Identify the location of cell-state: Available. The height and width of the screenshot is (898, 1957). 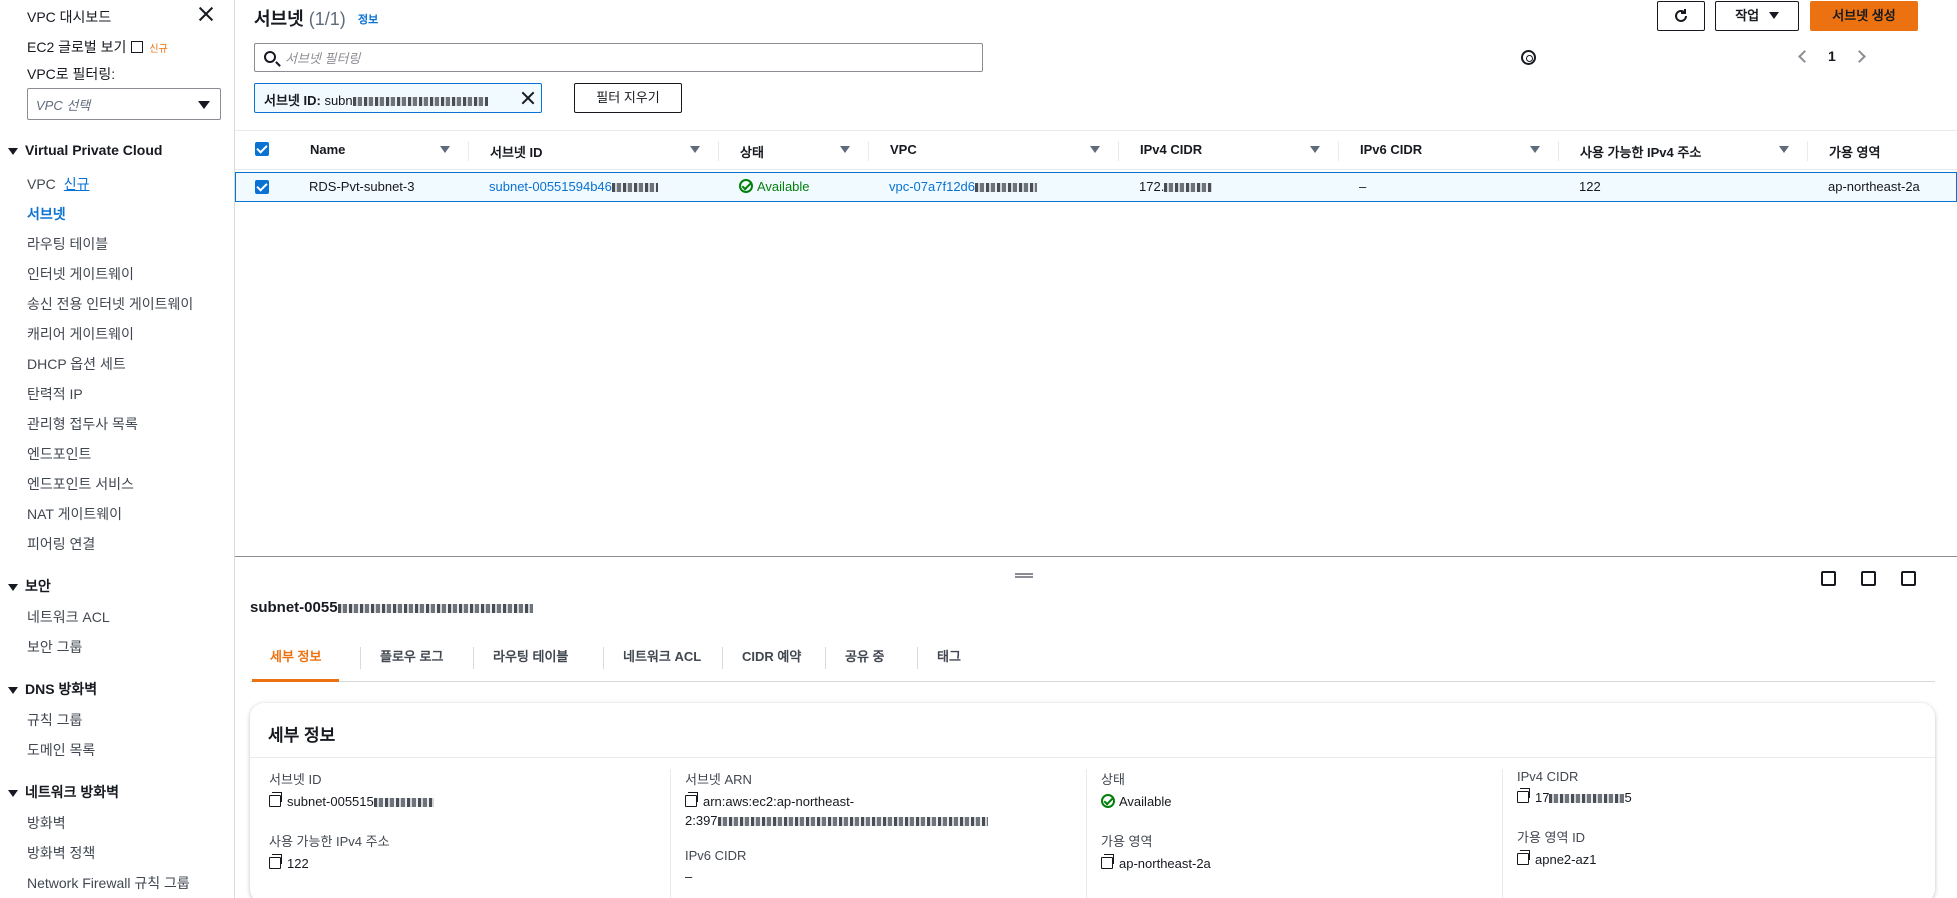
(774, 186).